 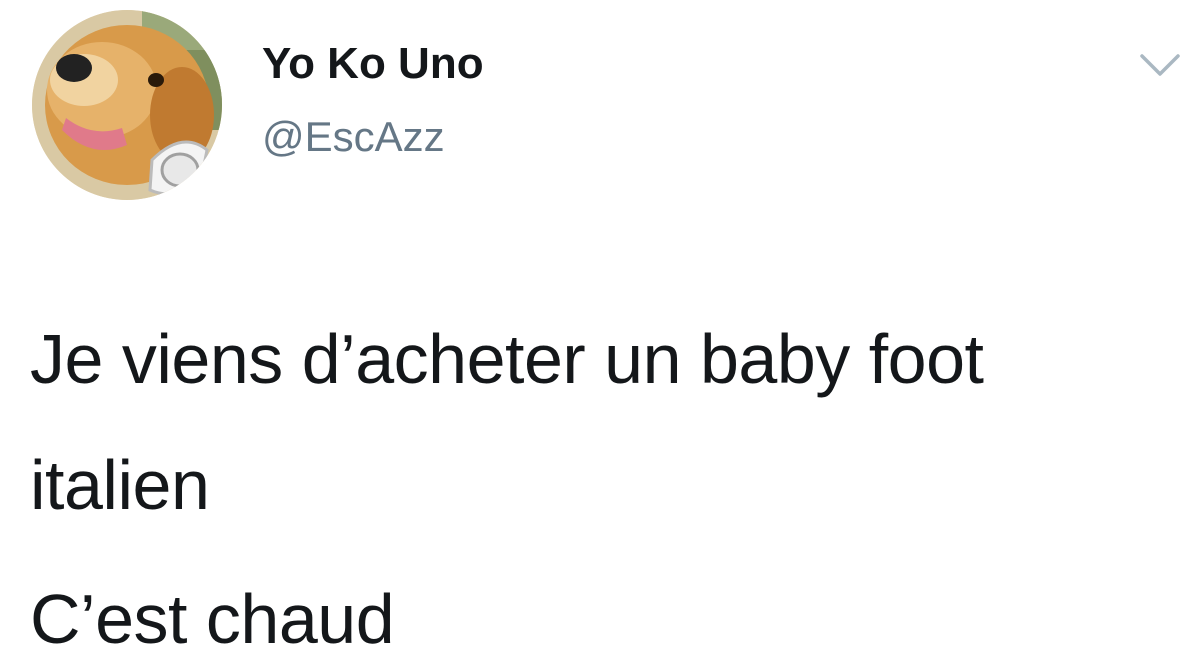 I want to click on dog-avatar-icon, so click(x=127, y=105).